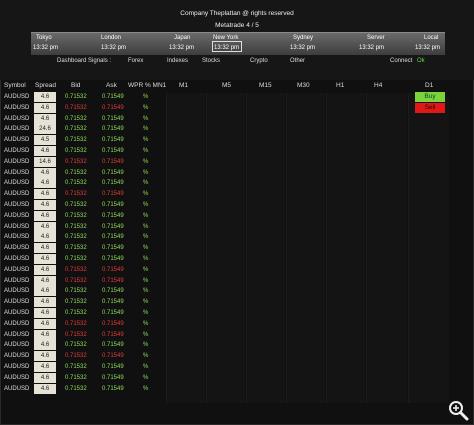 The width and height of the screenshot is (474, 425). Describe the element at coordinates (458, 410) in the screenshot. I see `zoom-in-icon` at that location.